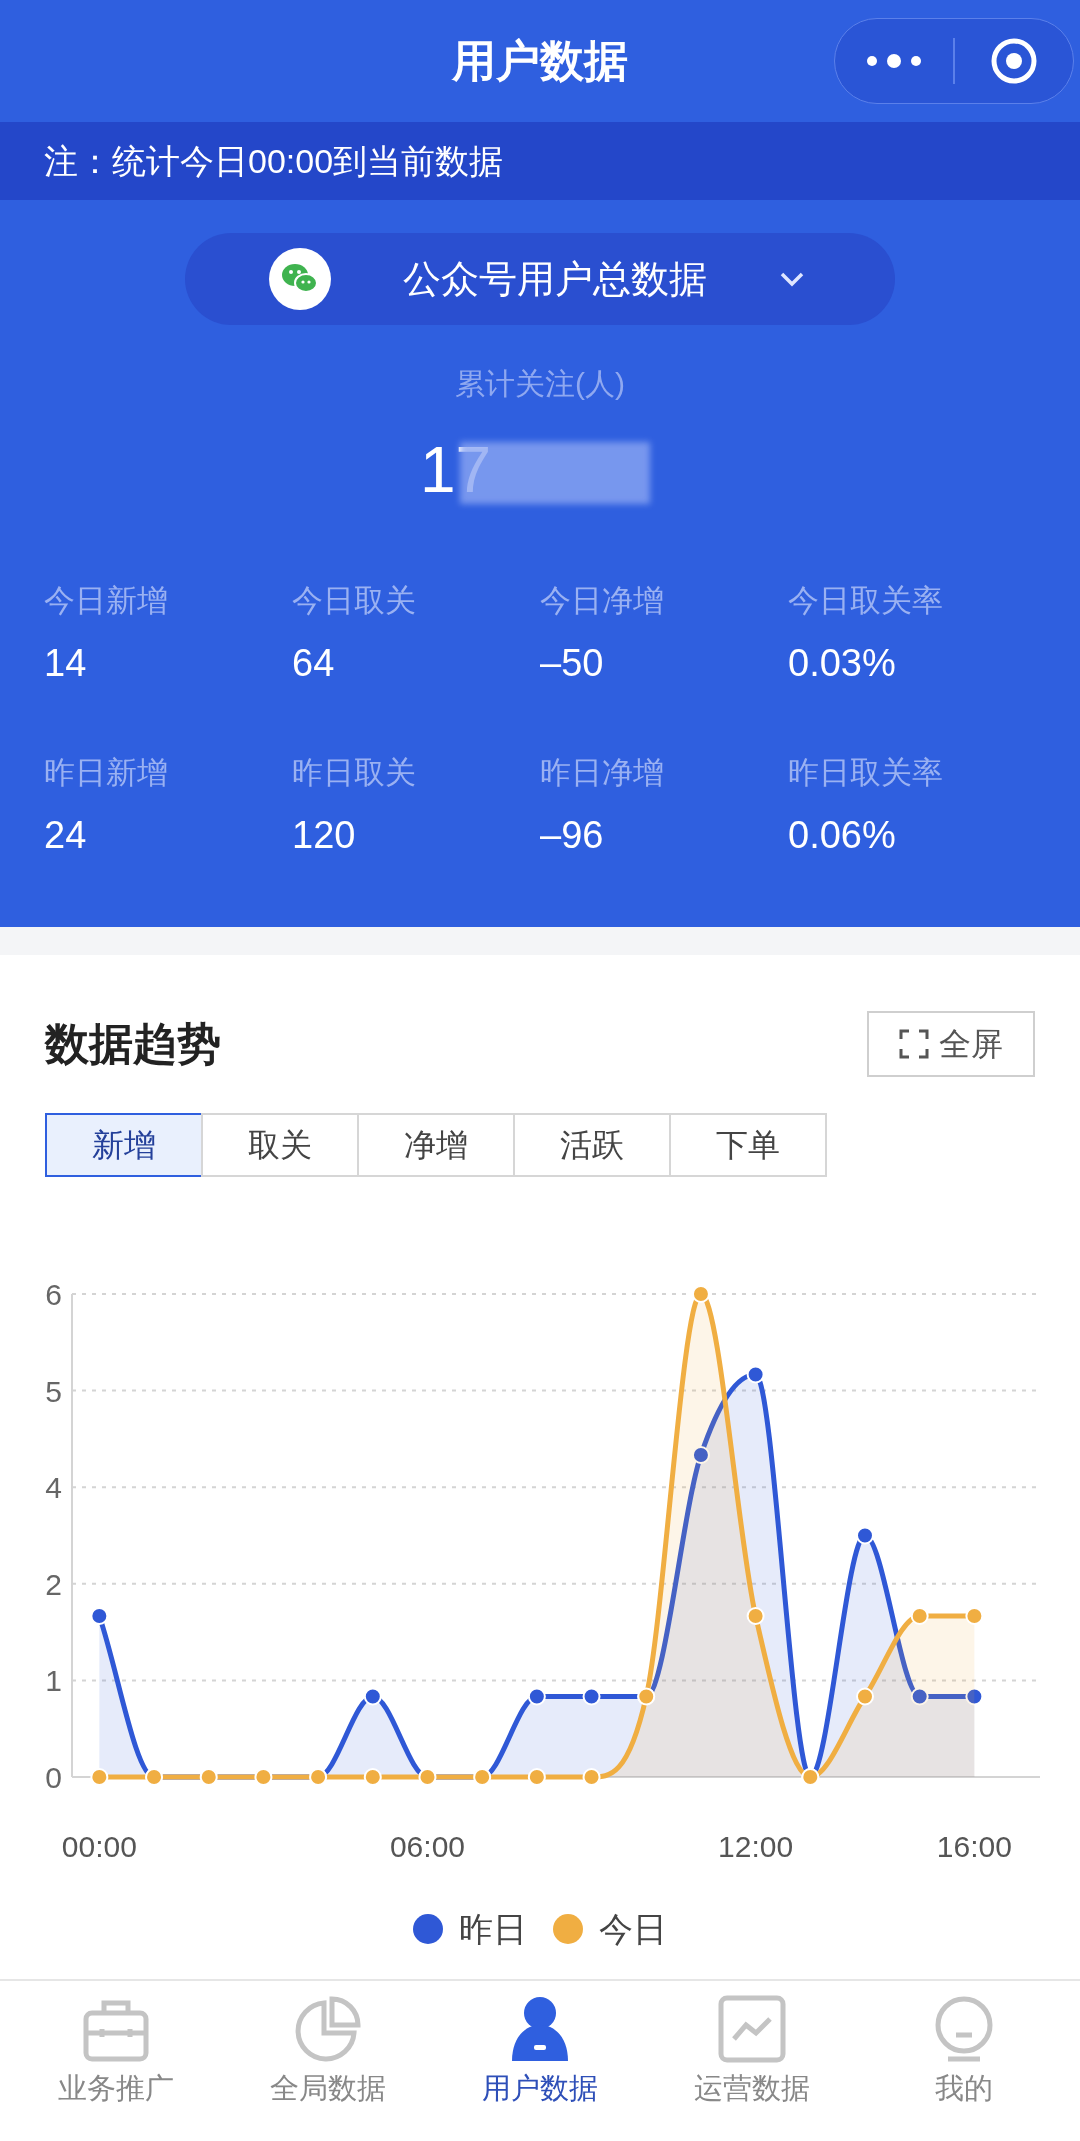 This screenshot has width=1080, height=2141. What do you see at coordinates (894, 61) in the screenshot?
I see `more-icon` at bounding box center [894, 61].